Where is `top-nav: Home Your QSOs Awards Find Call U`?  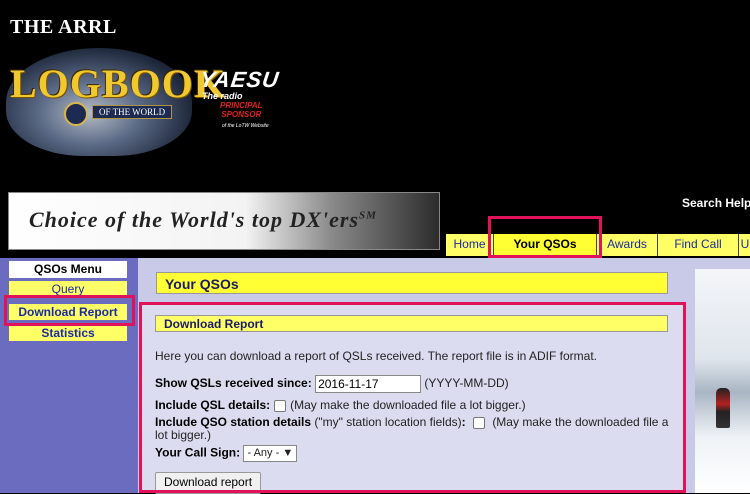 top-nav: Home Your QSOs Awards Find Call U is located at coordinates (598, 244).